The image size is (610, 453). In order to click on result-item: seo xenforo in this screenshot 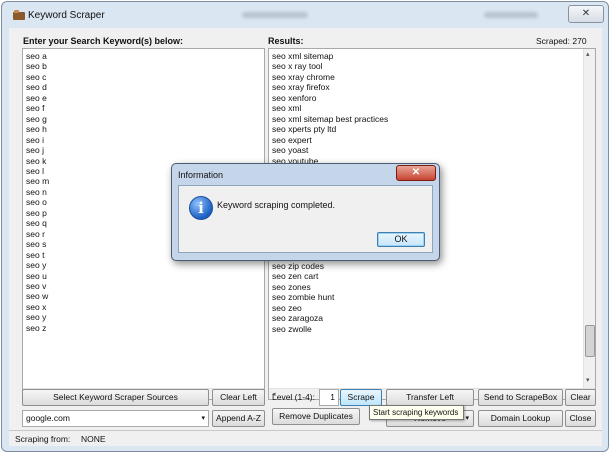, I will do `click(294, 97)`.